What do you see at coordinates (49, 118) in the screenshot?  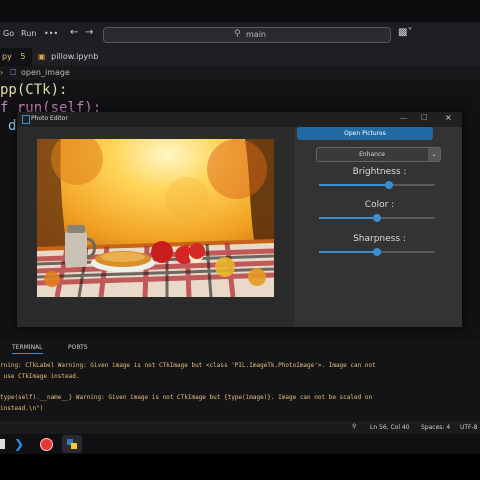 I see `window-title: Photo Editor` at bounding box center [49, 118].